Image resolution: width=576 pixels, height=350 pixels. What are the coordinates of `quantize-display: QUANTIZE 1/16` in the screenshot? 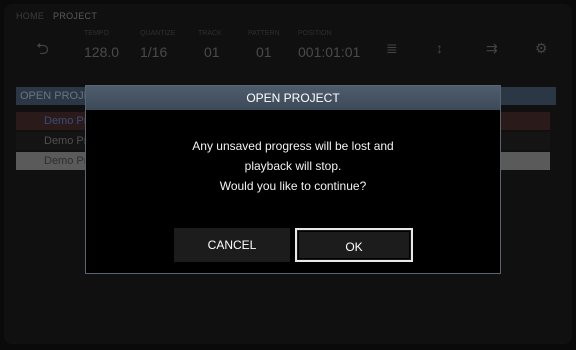 It's located at (164, 48).